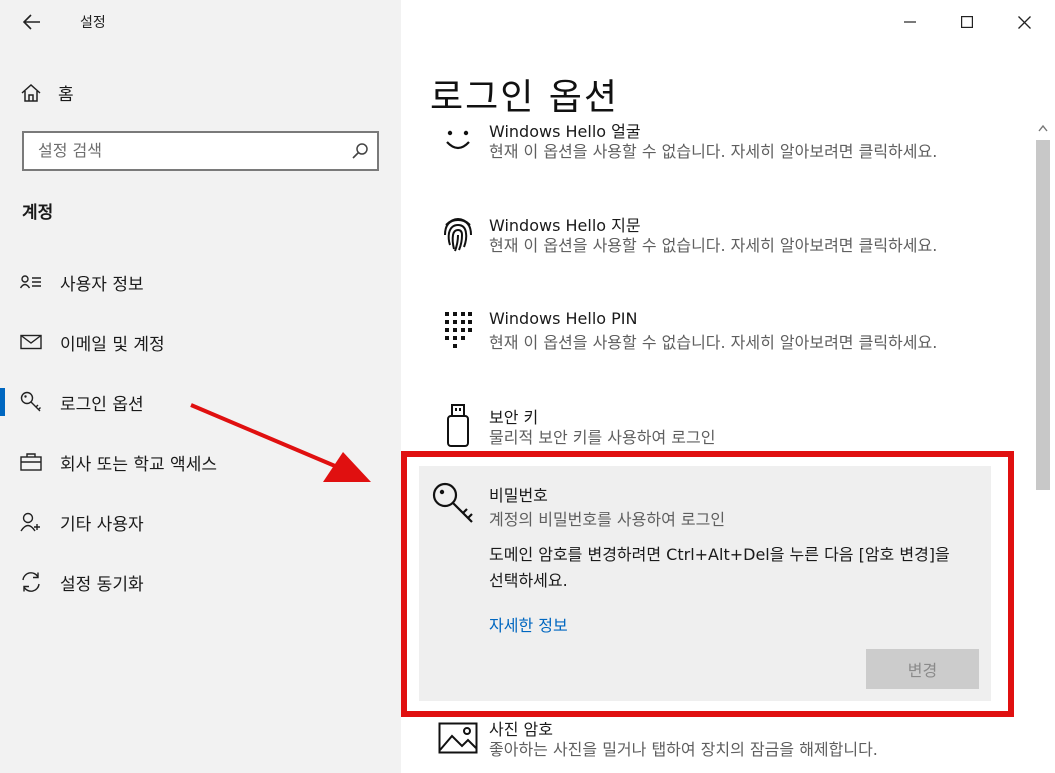  Describe the element at coordinates (31, 582) in the screenshot. I see `sync-icon` at that location.